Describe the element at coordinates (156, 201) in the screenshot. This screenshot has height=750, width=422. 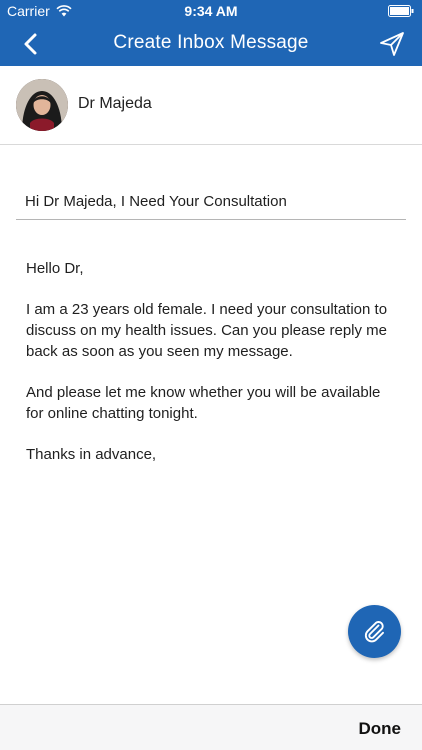
I see `subject-text: Hi Dr Majeda, I Need Your Consultation` at that location.